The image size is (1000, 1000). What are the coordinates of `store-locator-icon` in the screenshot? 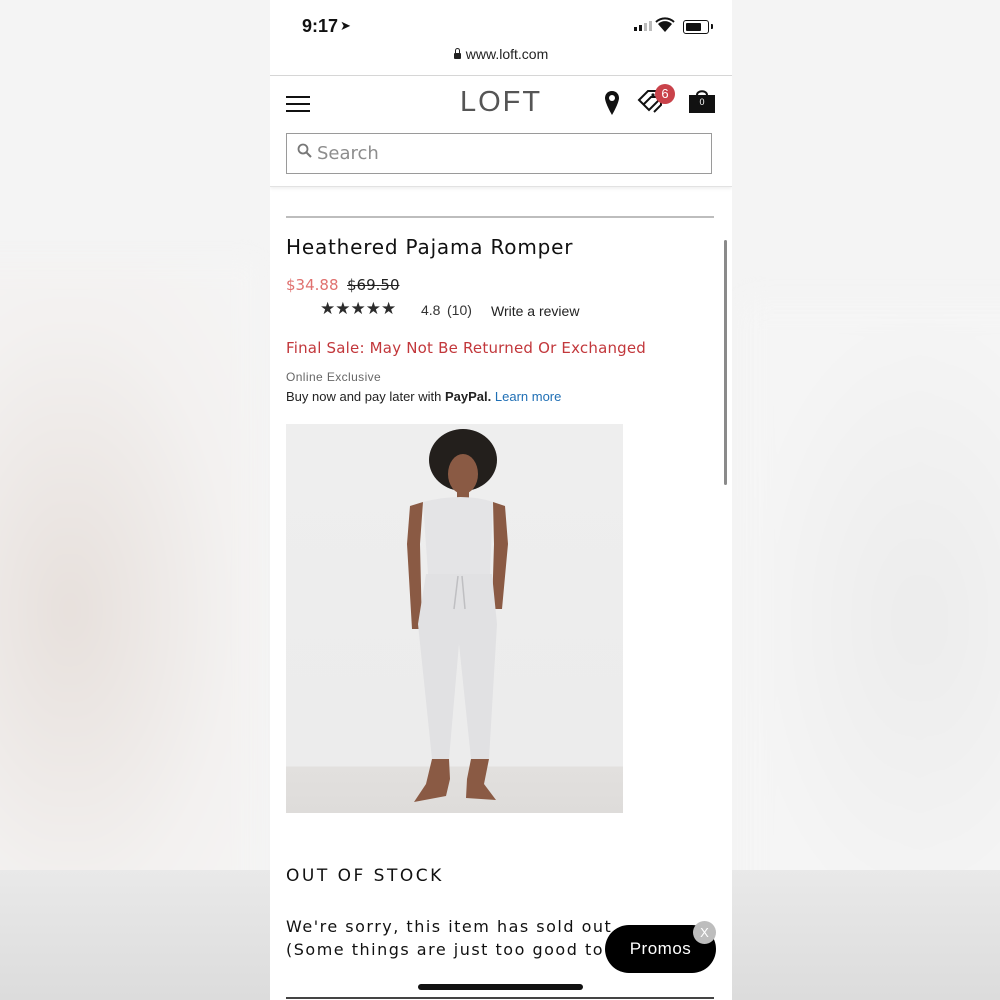 It's located at (612, 103).